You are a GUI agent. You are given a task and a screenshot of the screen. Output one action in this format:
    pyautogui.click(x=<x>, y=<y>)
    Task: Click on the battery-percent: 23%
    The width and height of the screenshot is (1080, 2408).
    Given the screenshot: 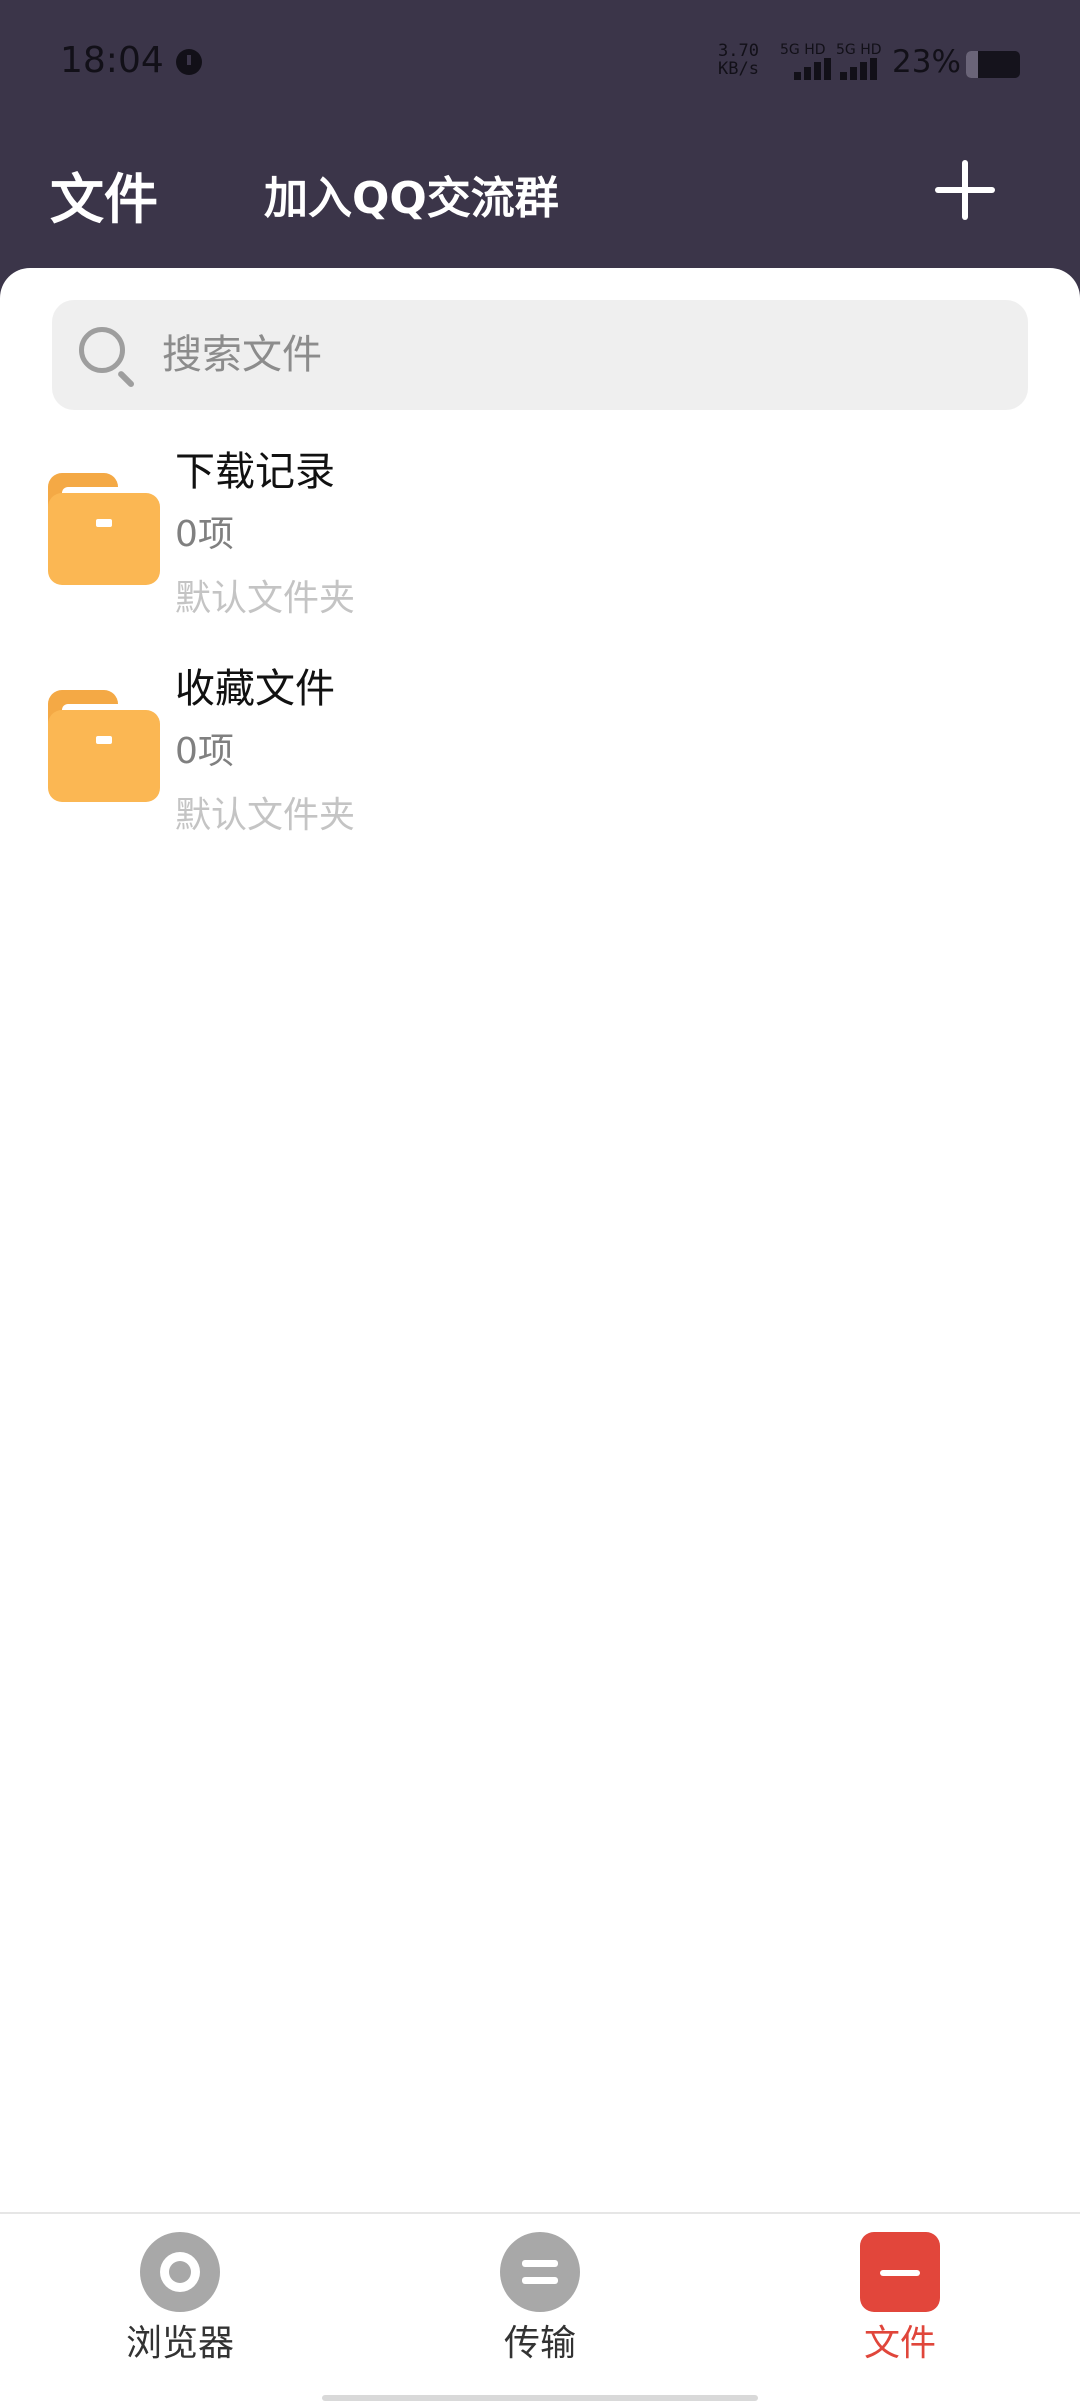 What is the action you would take?
    pyautogui.click(x=926, y=62)
    